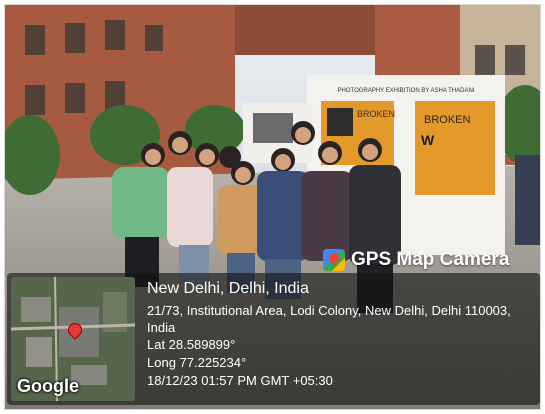  What do you see at coordinates (48, 386) in the screenshot?
I see `map-logo: Google` at bounding box center [48, 386].